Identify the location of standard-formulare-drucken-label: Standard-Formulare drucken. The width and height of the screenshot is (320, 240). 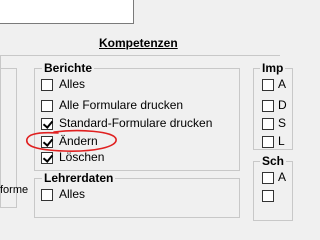
(135, 123).